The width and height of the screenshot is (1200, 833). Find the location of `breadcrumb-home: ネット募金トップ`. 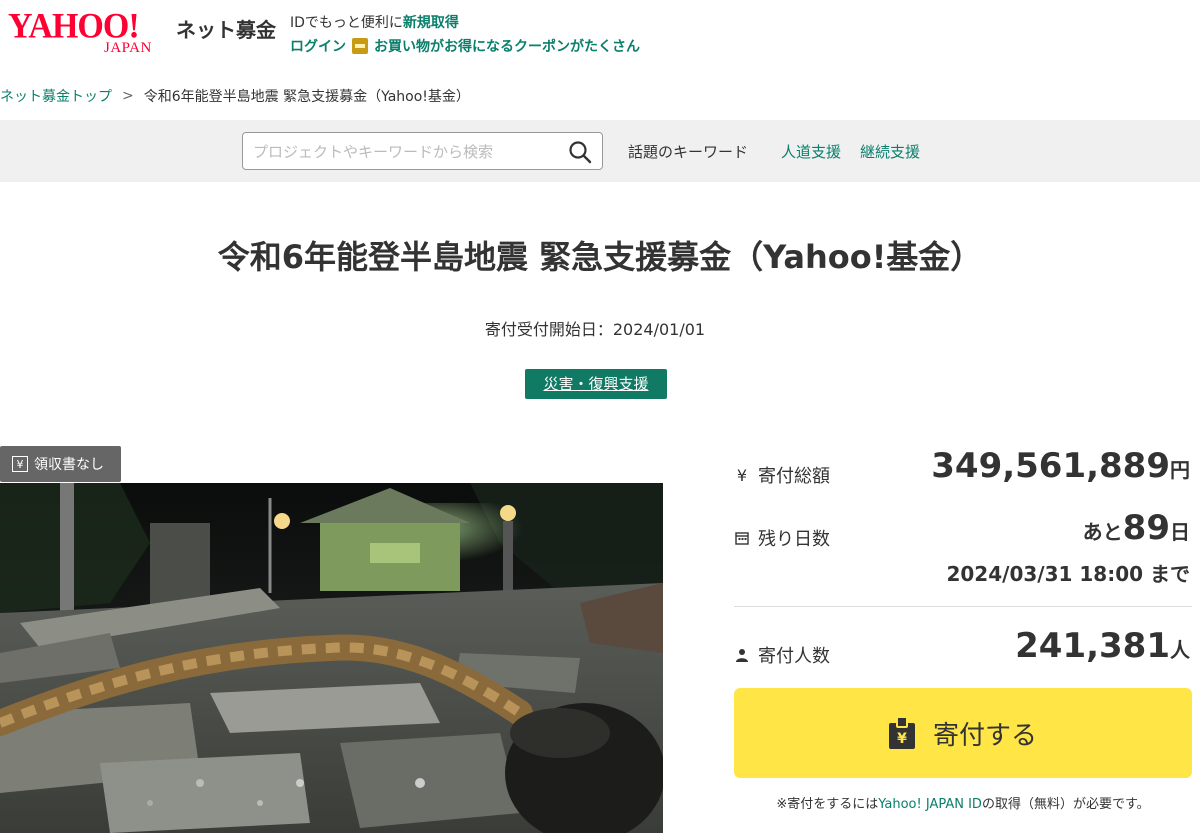

breadcrumb-home: ネット募金トップ is located at coordinates (56, 96).